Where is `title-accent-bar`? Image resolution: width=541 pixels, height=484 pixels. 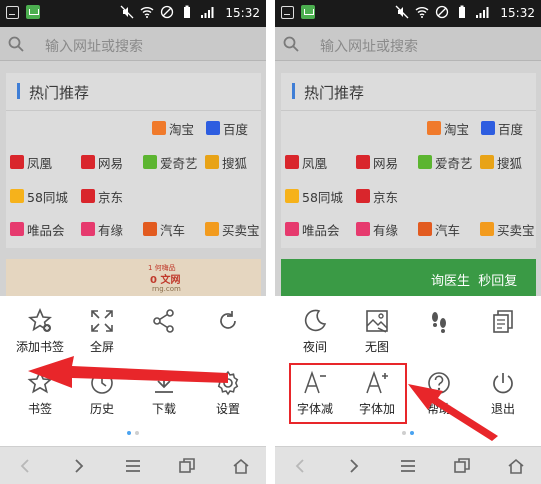 title-accent-bar is located at coordinates (293, 91).